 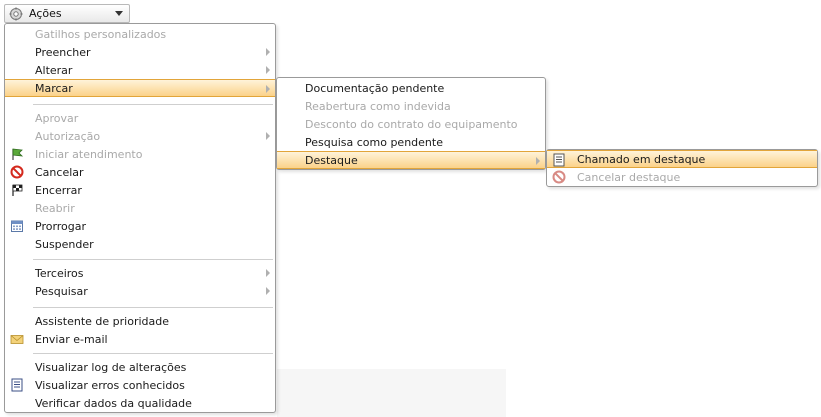 What do you see at coordinates (68, 136) in the screenshot?
I see `menu-item-label: Autorização` at bounding box center [68, 136].